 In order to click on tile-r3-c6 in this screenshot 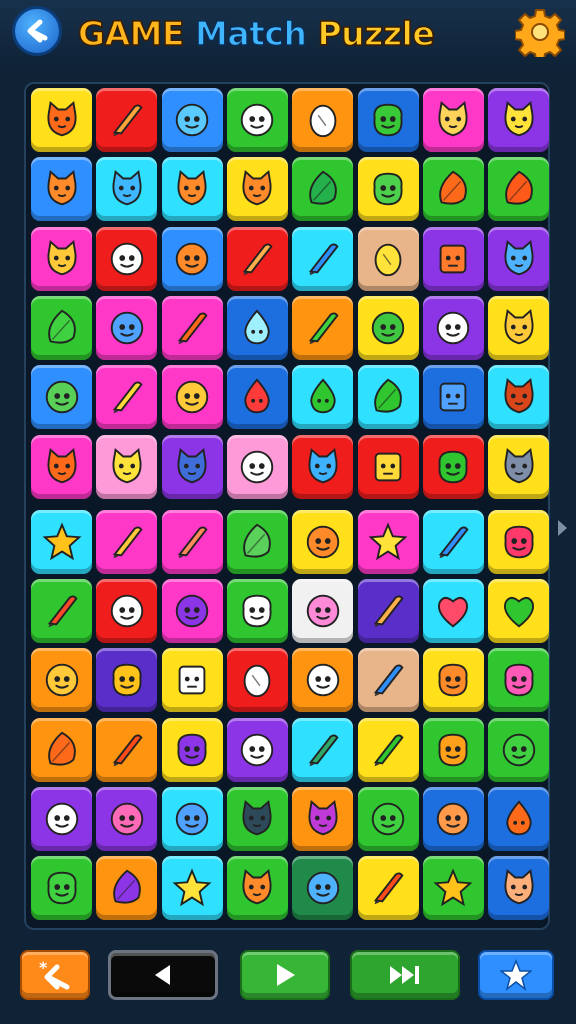, I will do `click(388, 258)`.